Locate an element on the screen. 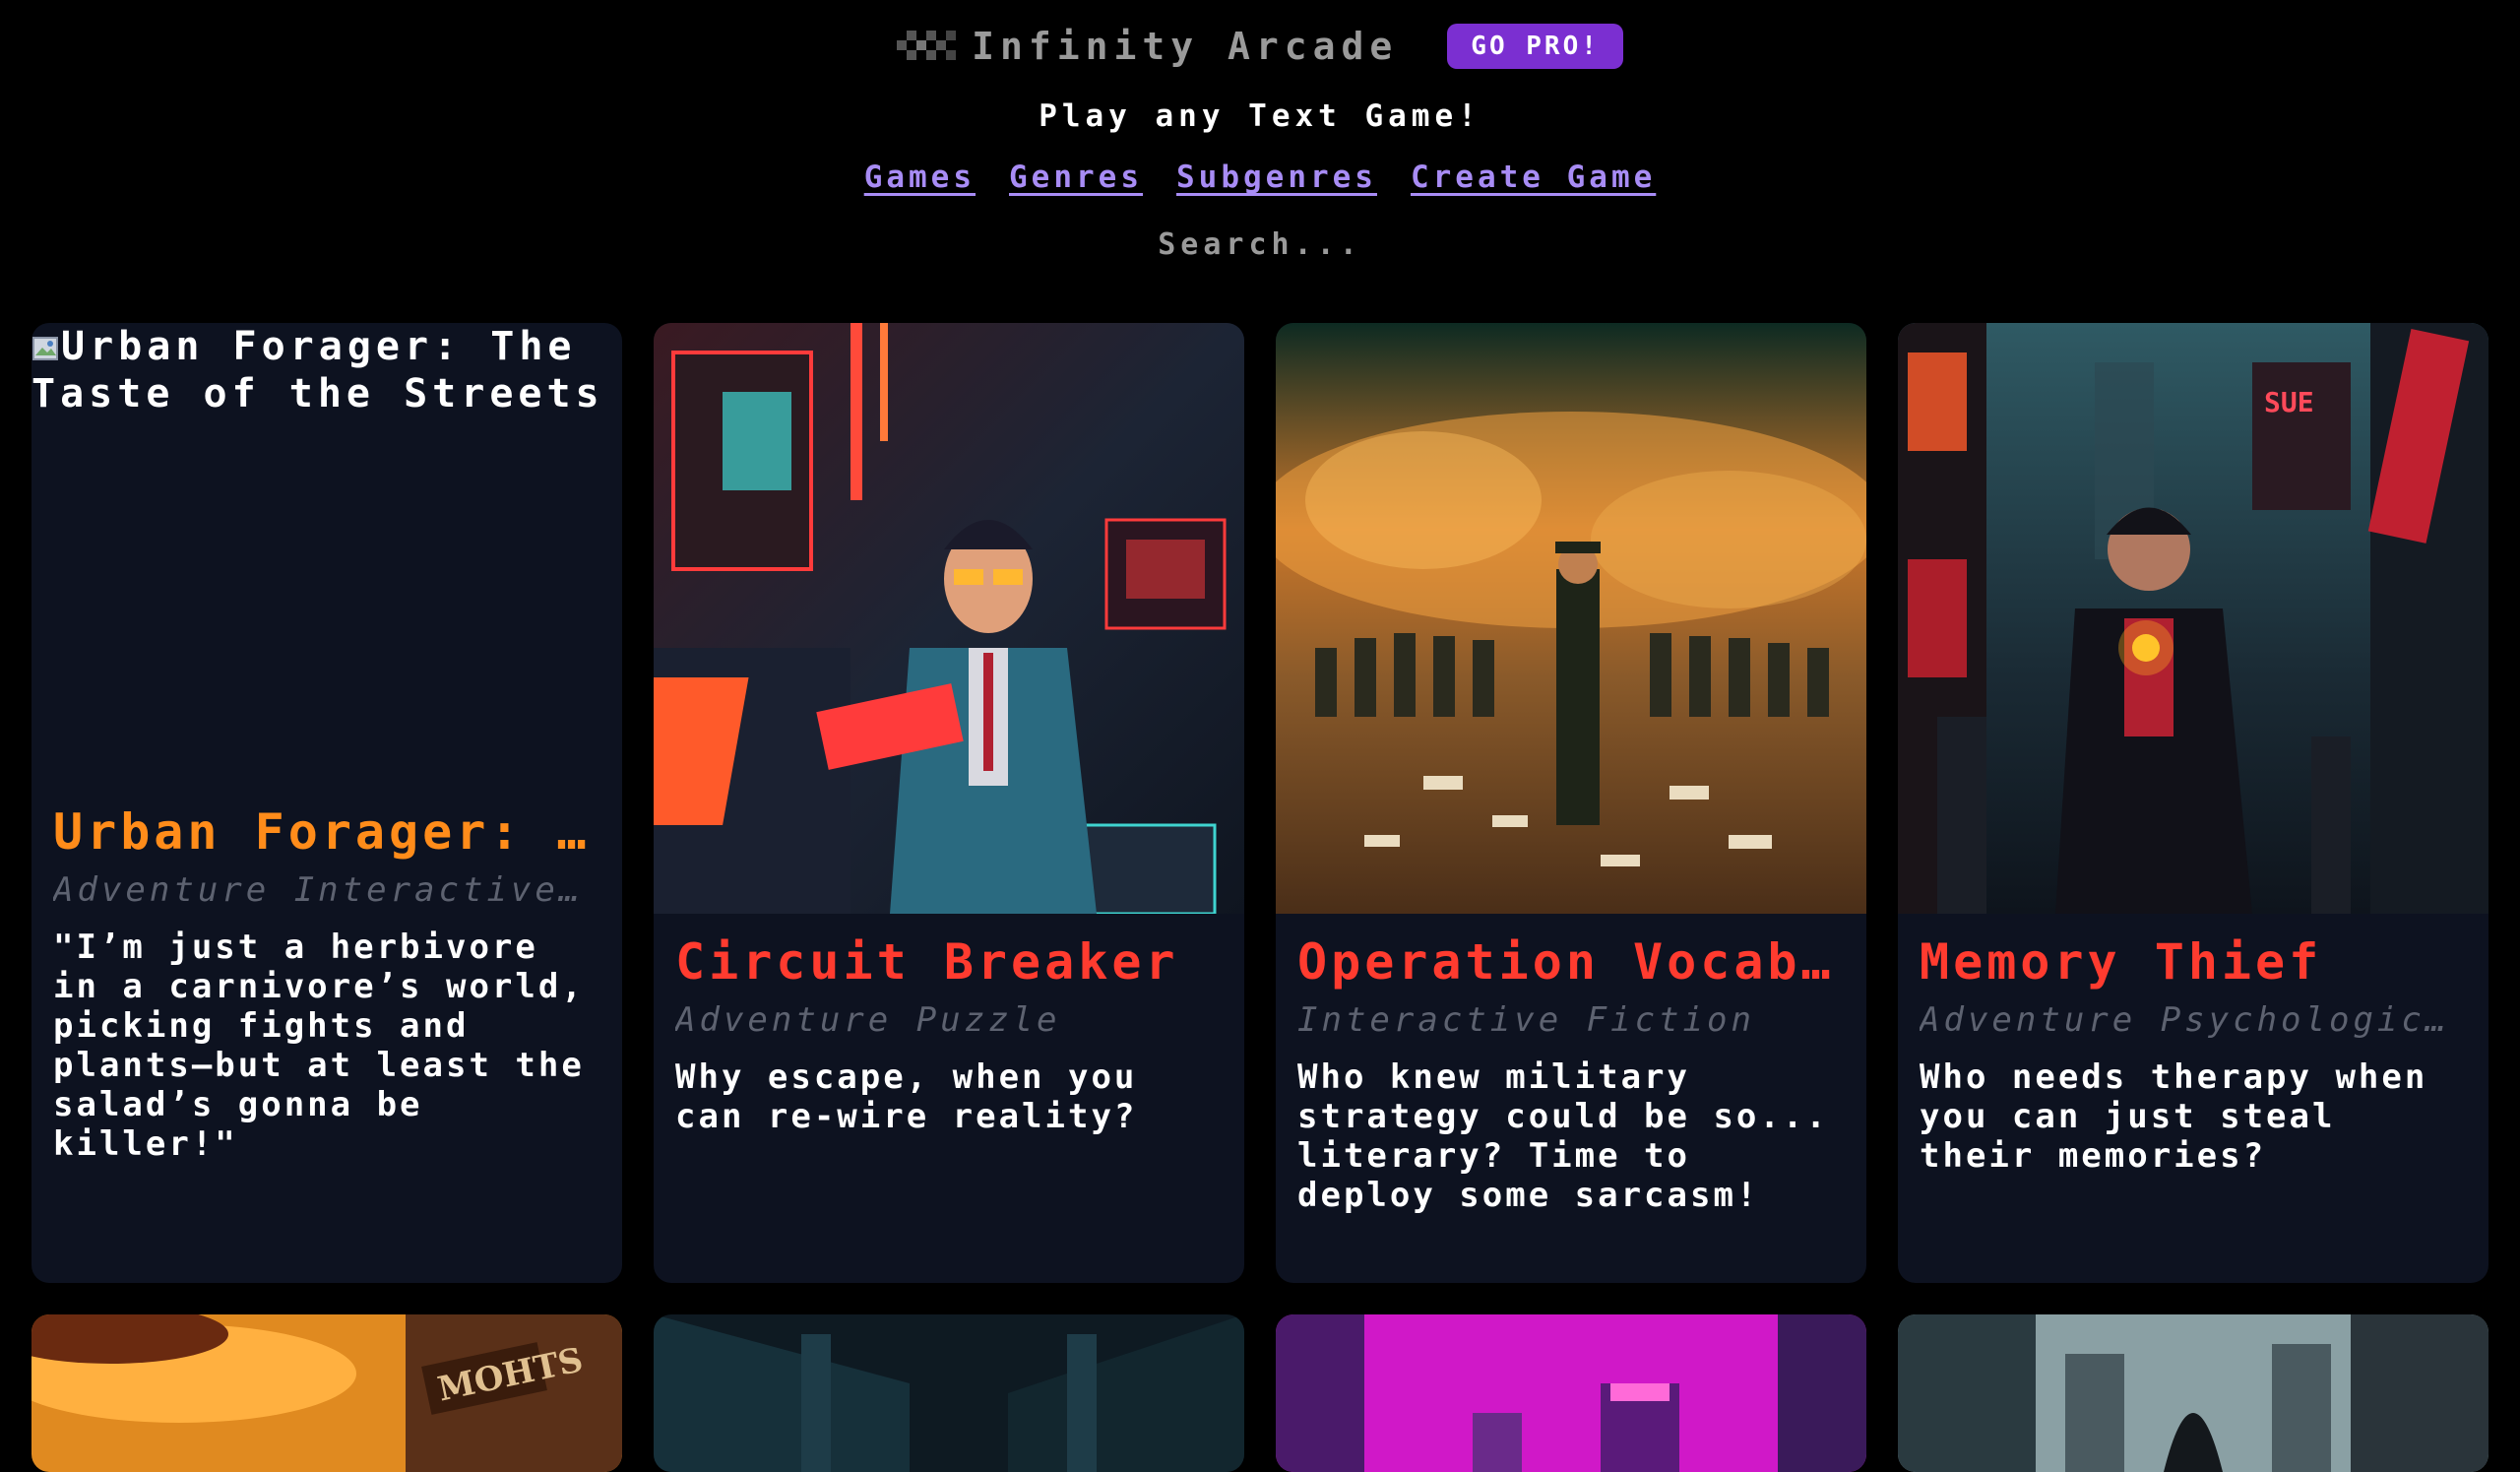 Image resolution: width=2520 pixels, height=1472 pixels. card-genres: Adventure Puzzle is located at coordinates (868, 1020).